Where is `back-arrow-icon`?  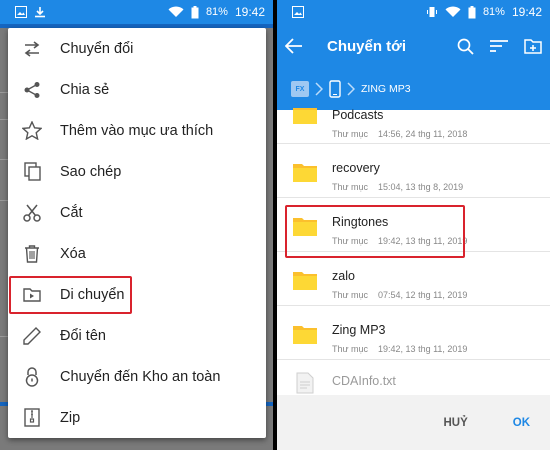 back-arrow-icon is located at coordinates (294, 46).